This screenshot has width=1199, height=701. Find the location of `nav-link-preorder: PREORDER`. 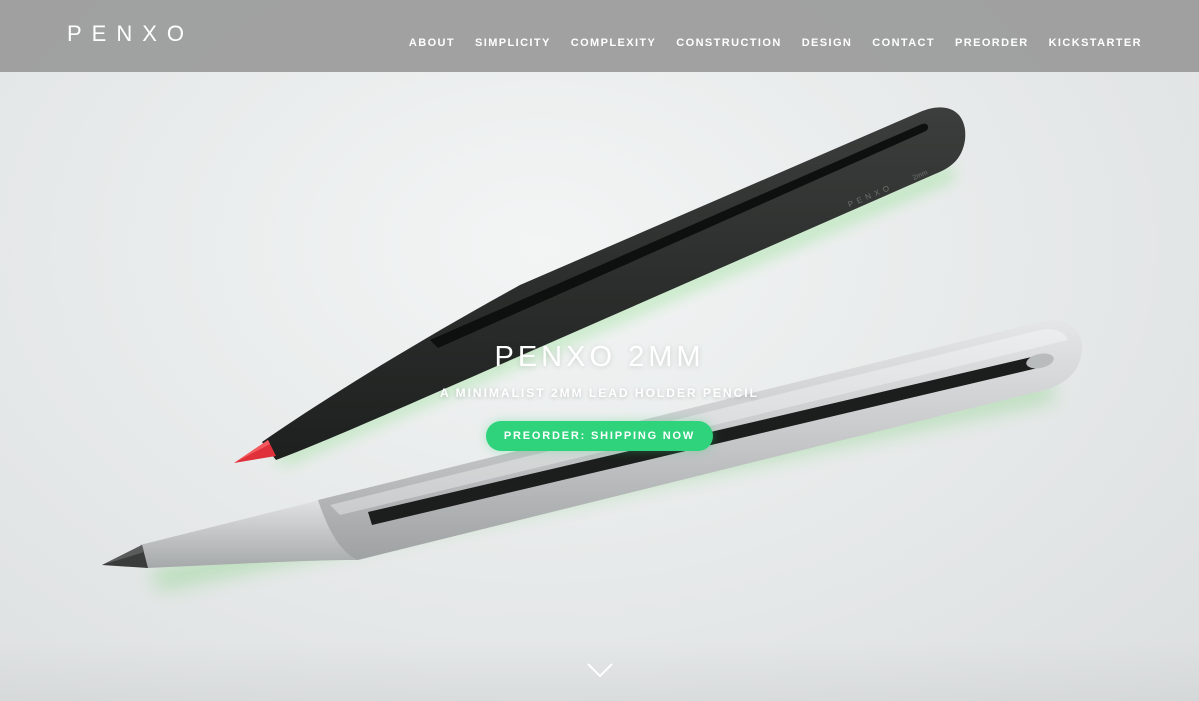

nav-link-preorder: PREORDER is located at coordinates (992, 43).